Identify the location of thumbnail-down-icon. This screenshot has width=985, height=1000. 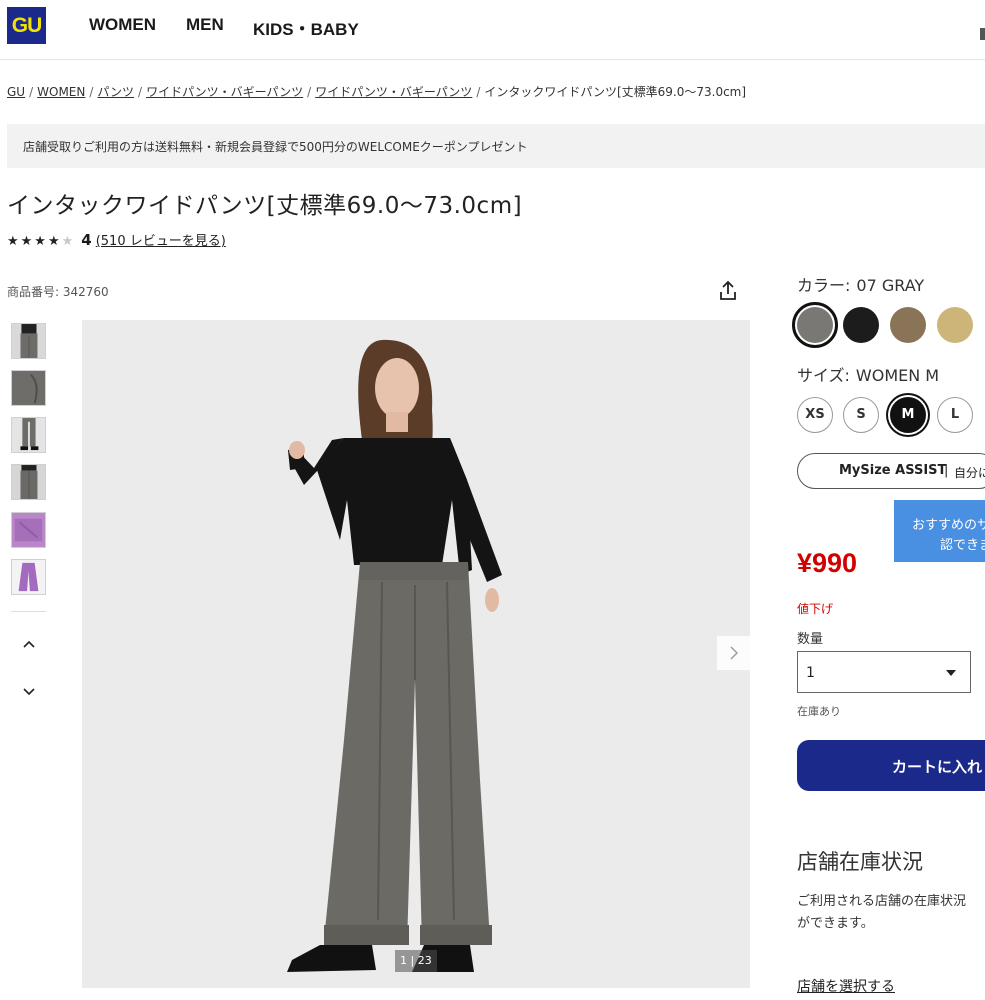
(29, 691).